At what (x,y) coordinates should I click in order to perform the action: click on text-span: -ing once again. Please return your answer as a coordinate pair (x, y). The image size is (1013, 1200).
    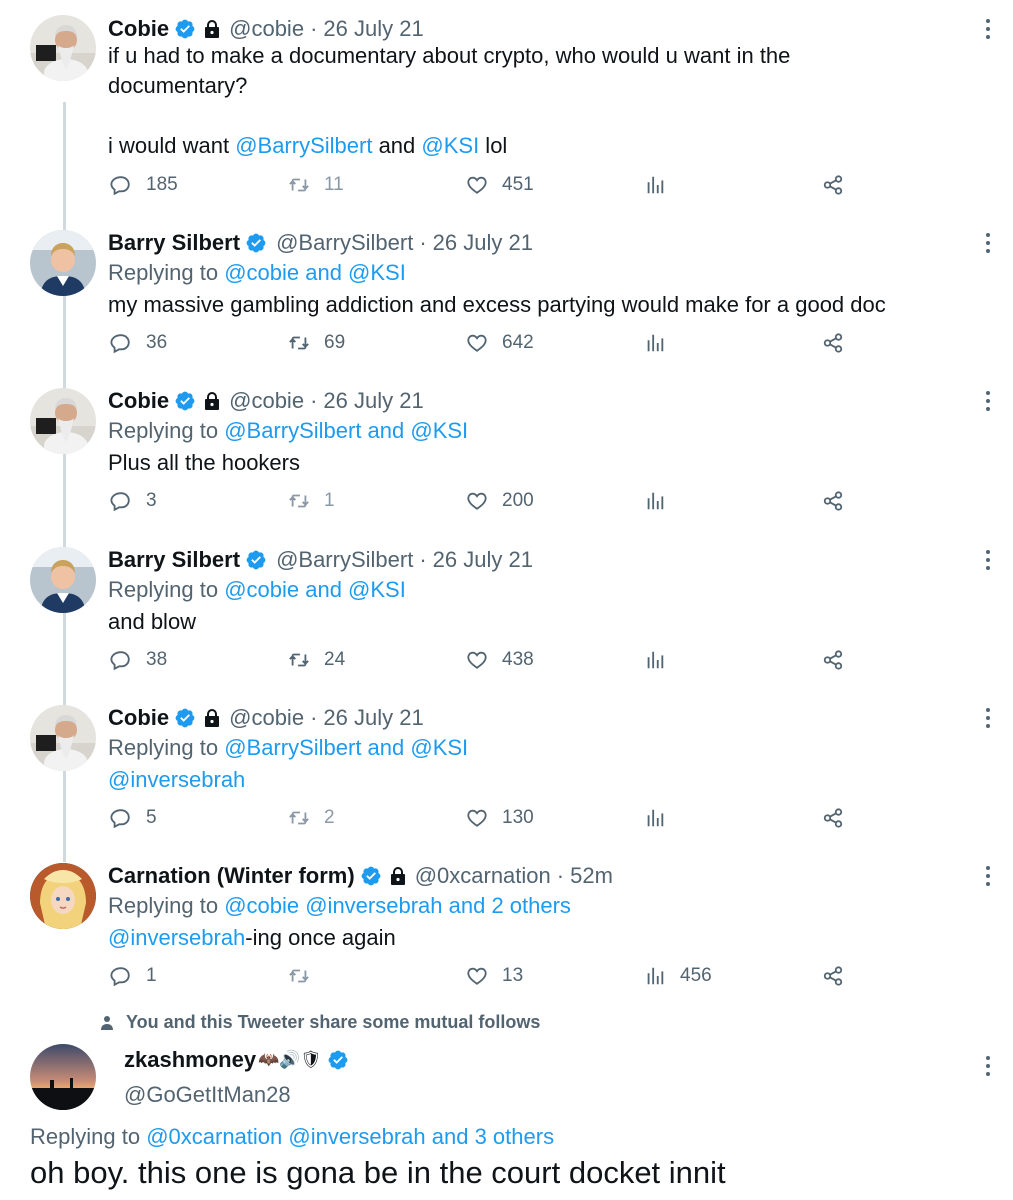
    Looking at the image, I should click on (320, 937).